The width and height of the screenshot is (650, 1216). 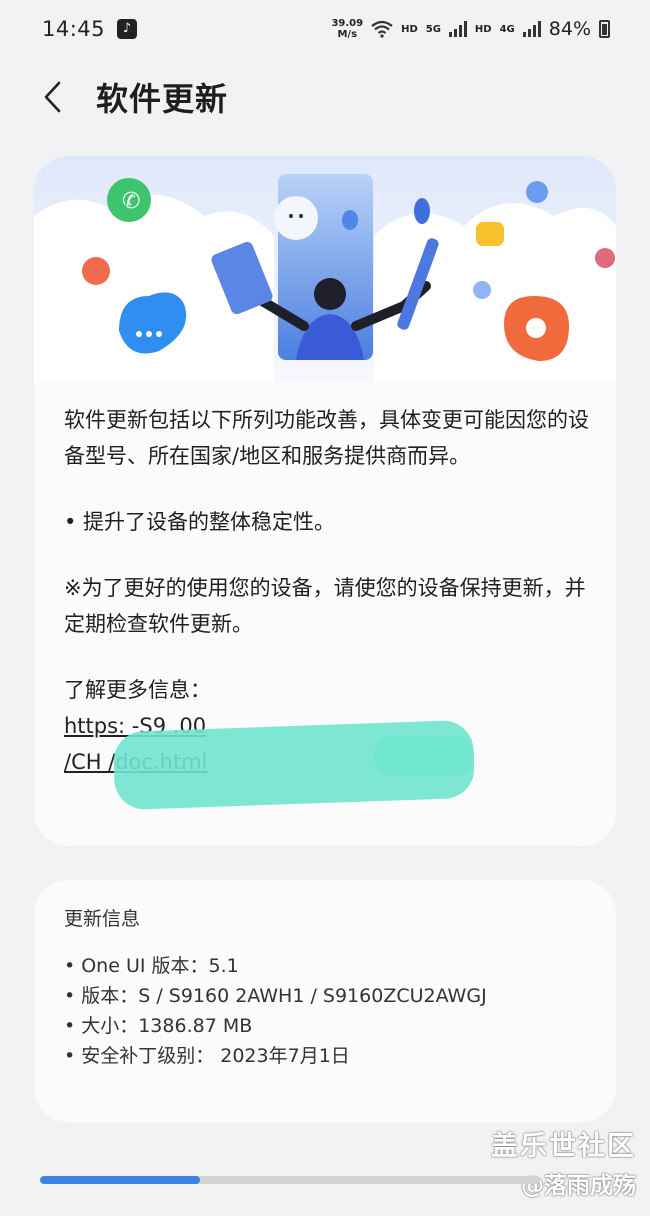 What do you see at coordinates (382, 29) in the screenshot?
I see `wifi-icon` at bounding box center [382, 29].